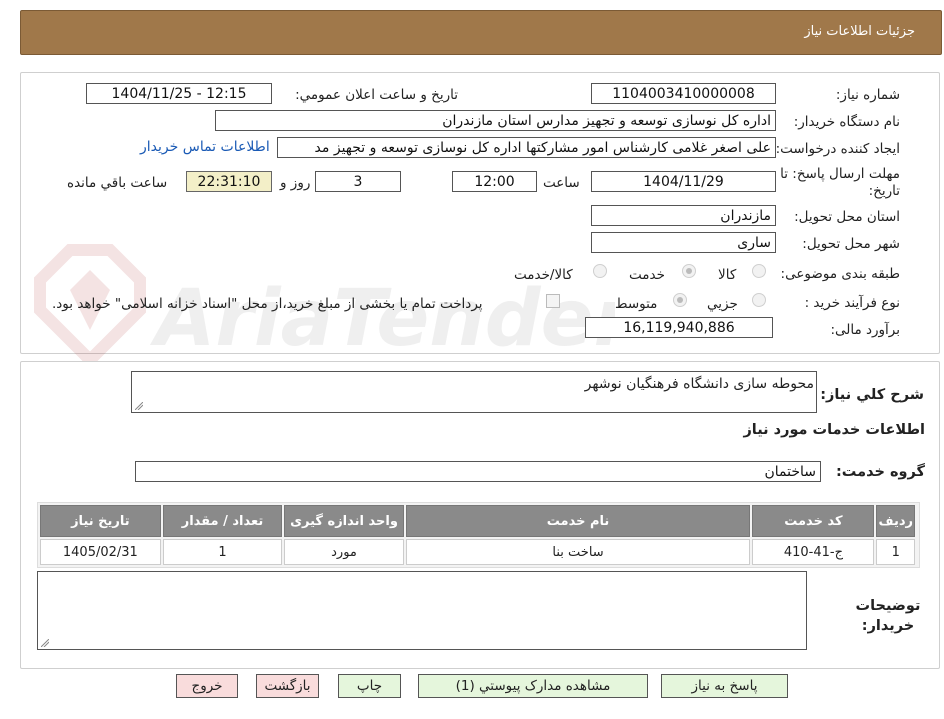 This screenshot has width=944, height=719. I want to click on description-label: شرح کلي نياز:, so click(872, 395).